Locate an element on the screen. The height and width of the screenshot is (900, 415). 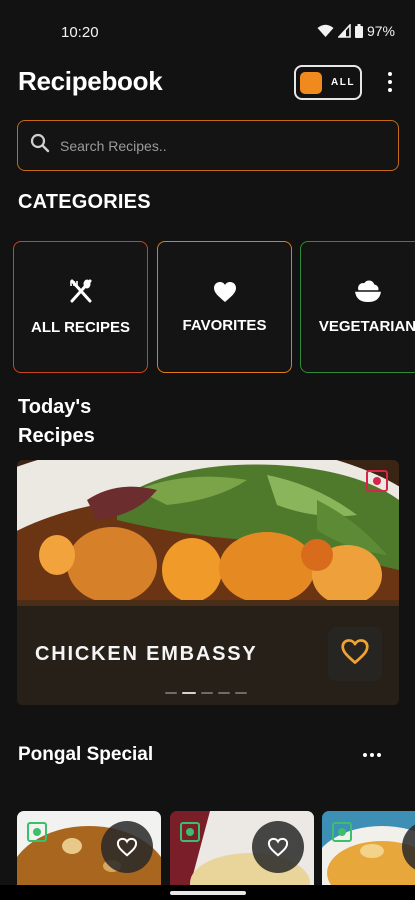
categories-carousel: ALL RECIPES FAVORITES VEGETARIAN is located at coordinates (214, 307).